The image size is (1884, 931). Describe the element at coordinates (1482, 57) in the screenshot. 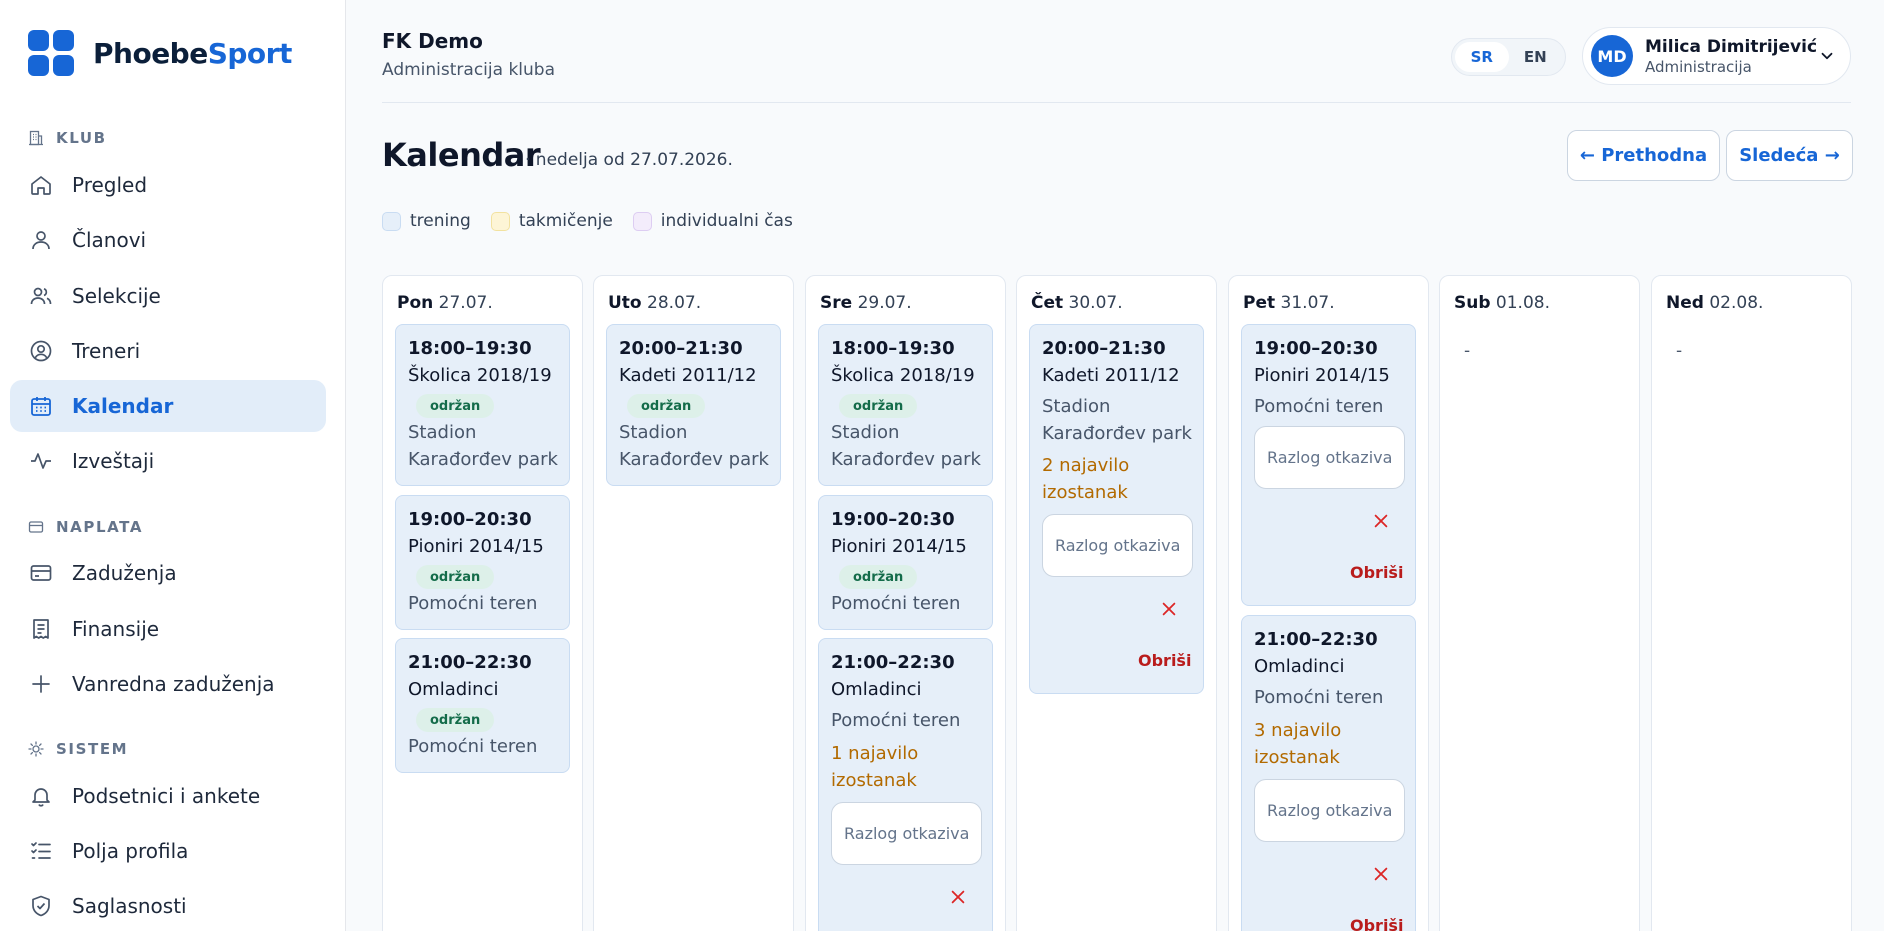

I see `lang-sr-button: SR` at that location.